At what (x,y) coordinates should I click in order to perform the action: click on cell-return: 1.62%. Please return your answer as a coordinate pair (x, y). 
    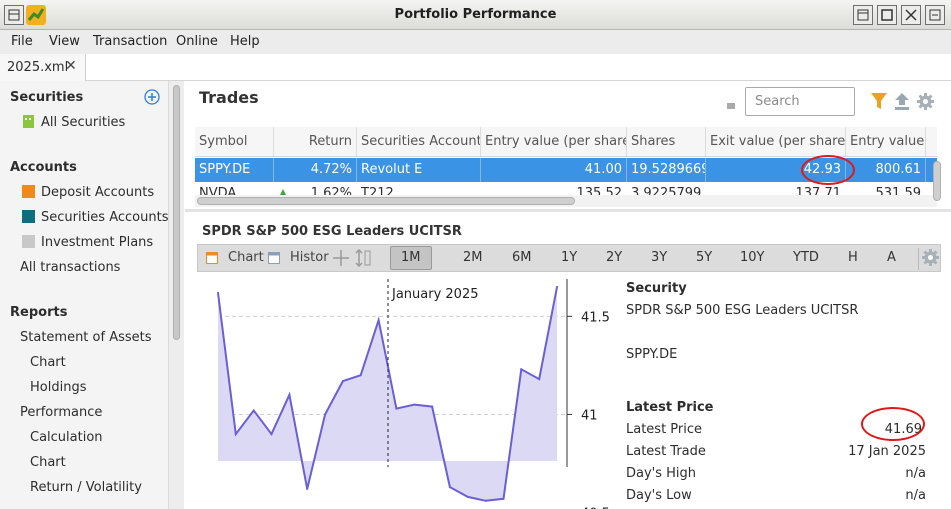
    Looking at the image, I should click on (315, 188).